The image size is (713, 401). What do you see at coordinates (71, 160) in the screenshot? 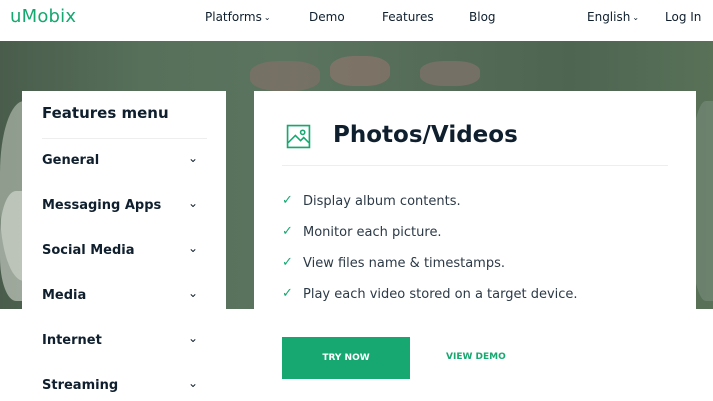
I see `menu-item-label: General` at bounding box center [71, 160].